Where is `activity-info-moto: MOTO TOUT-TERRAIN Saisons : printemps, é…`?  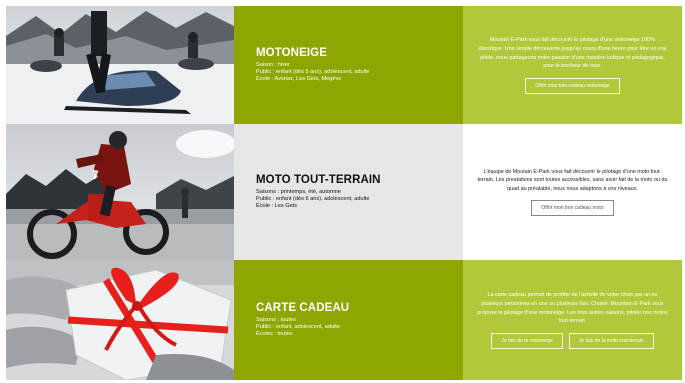 activity-info-moto: MOTO TOUT-TERRAIN Saisons : printemps, é… is located at coordinates (348, 192).